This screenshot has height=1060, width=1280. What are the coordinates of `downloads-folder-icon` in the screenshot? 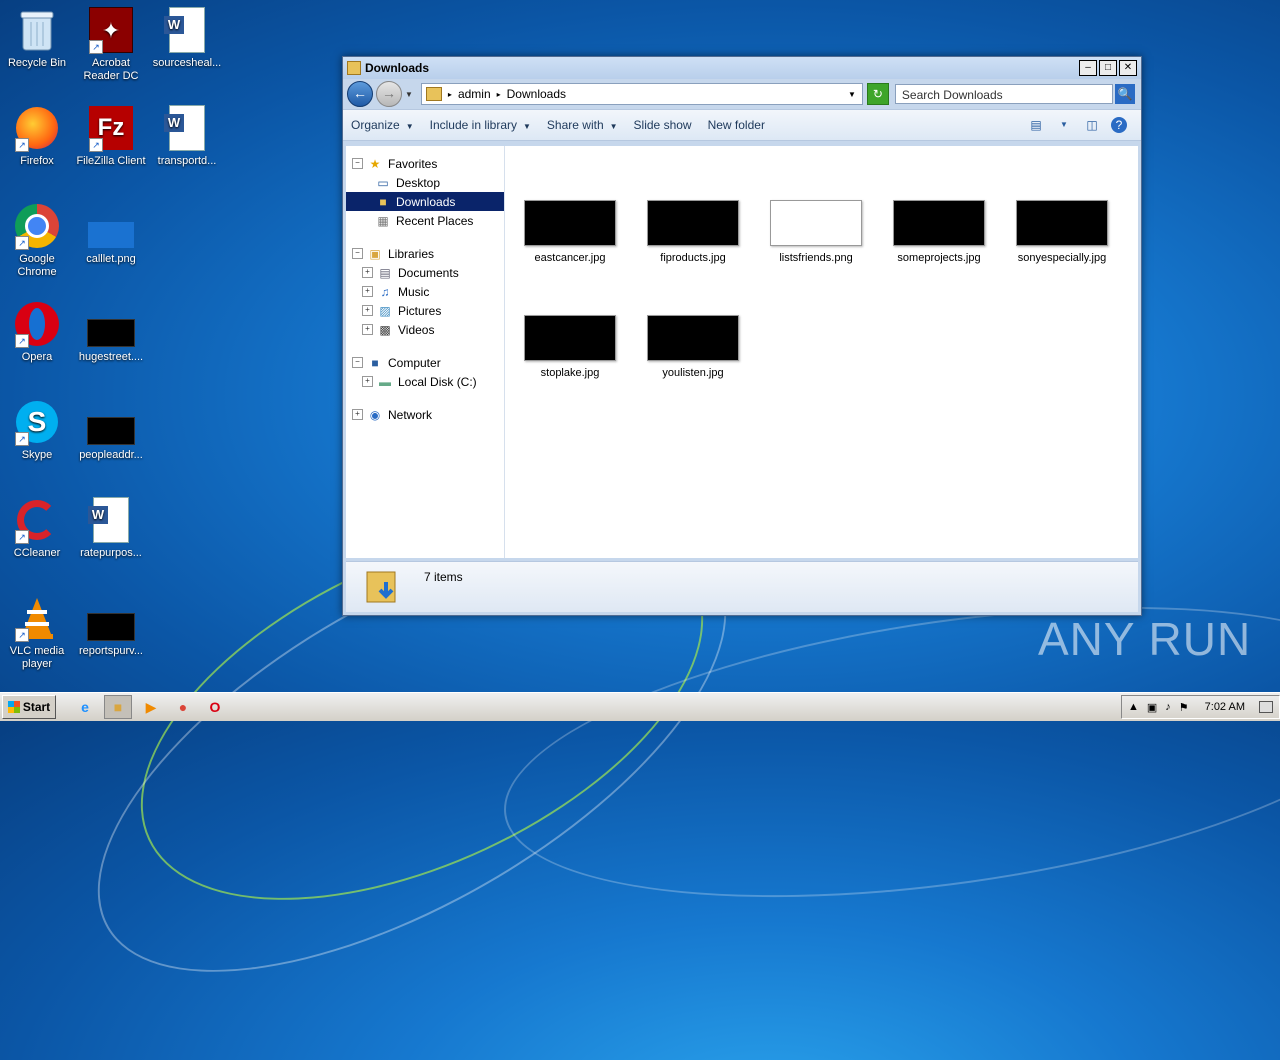 It's located at (383, 586).